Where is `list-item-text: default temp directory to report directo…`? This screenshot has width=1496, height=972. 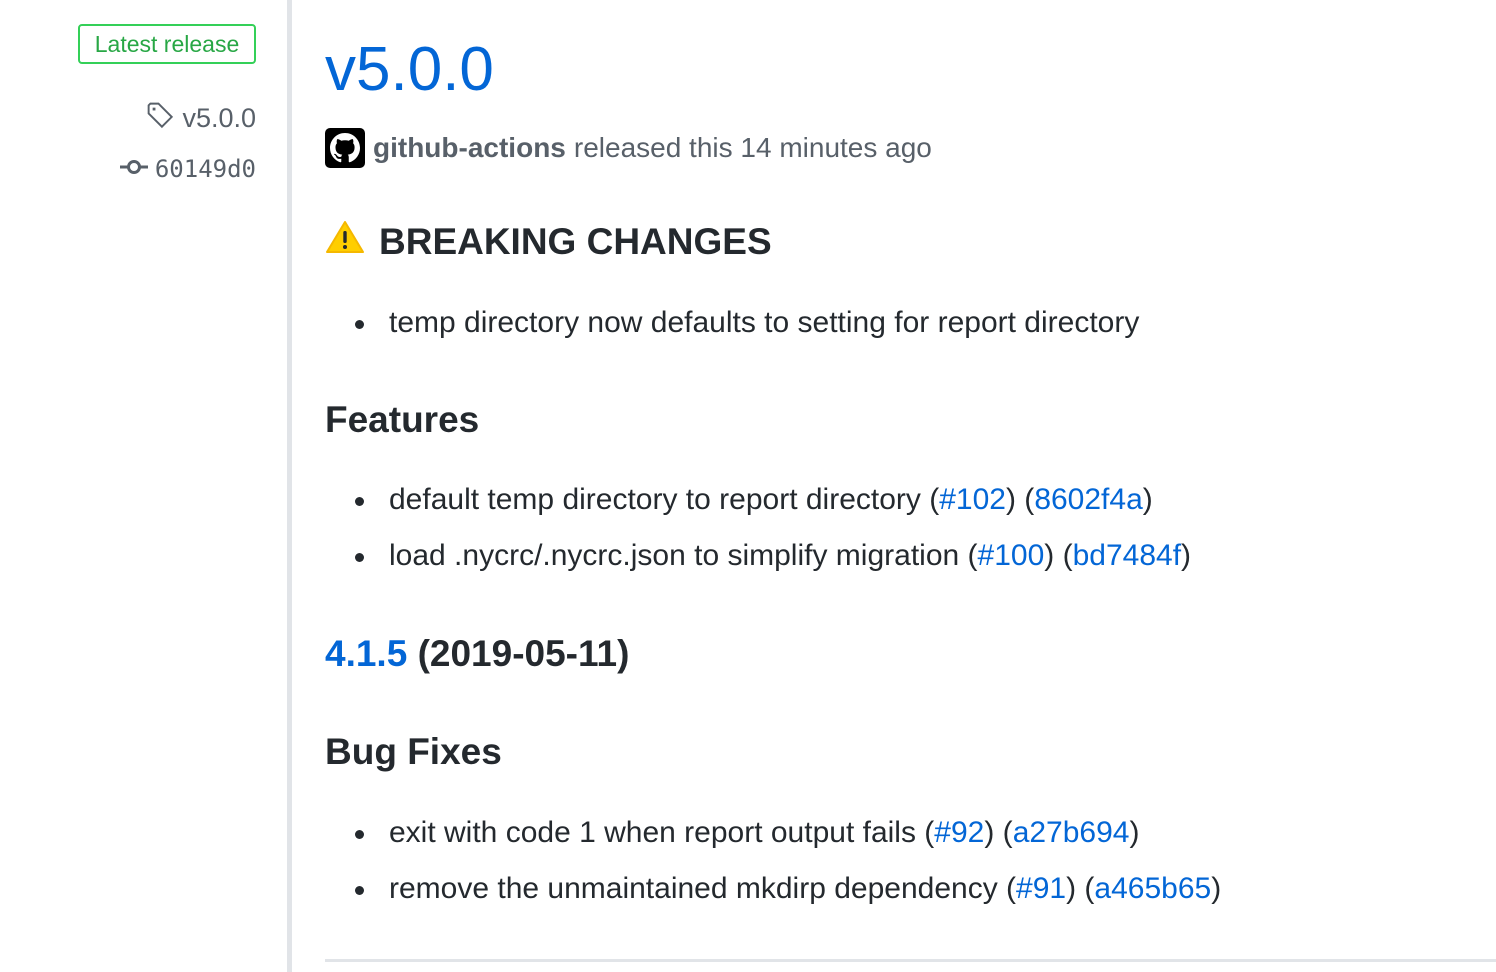
list-item-text: default temp directory to report directo… is located at coordinates (771, 500).